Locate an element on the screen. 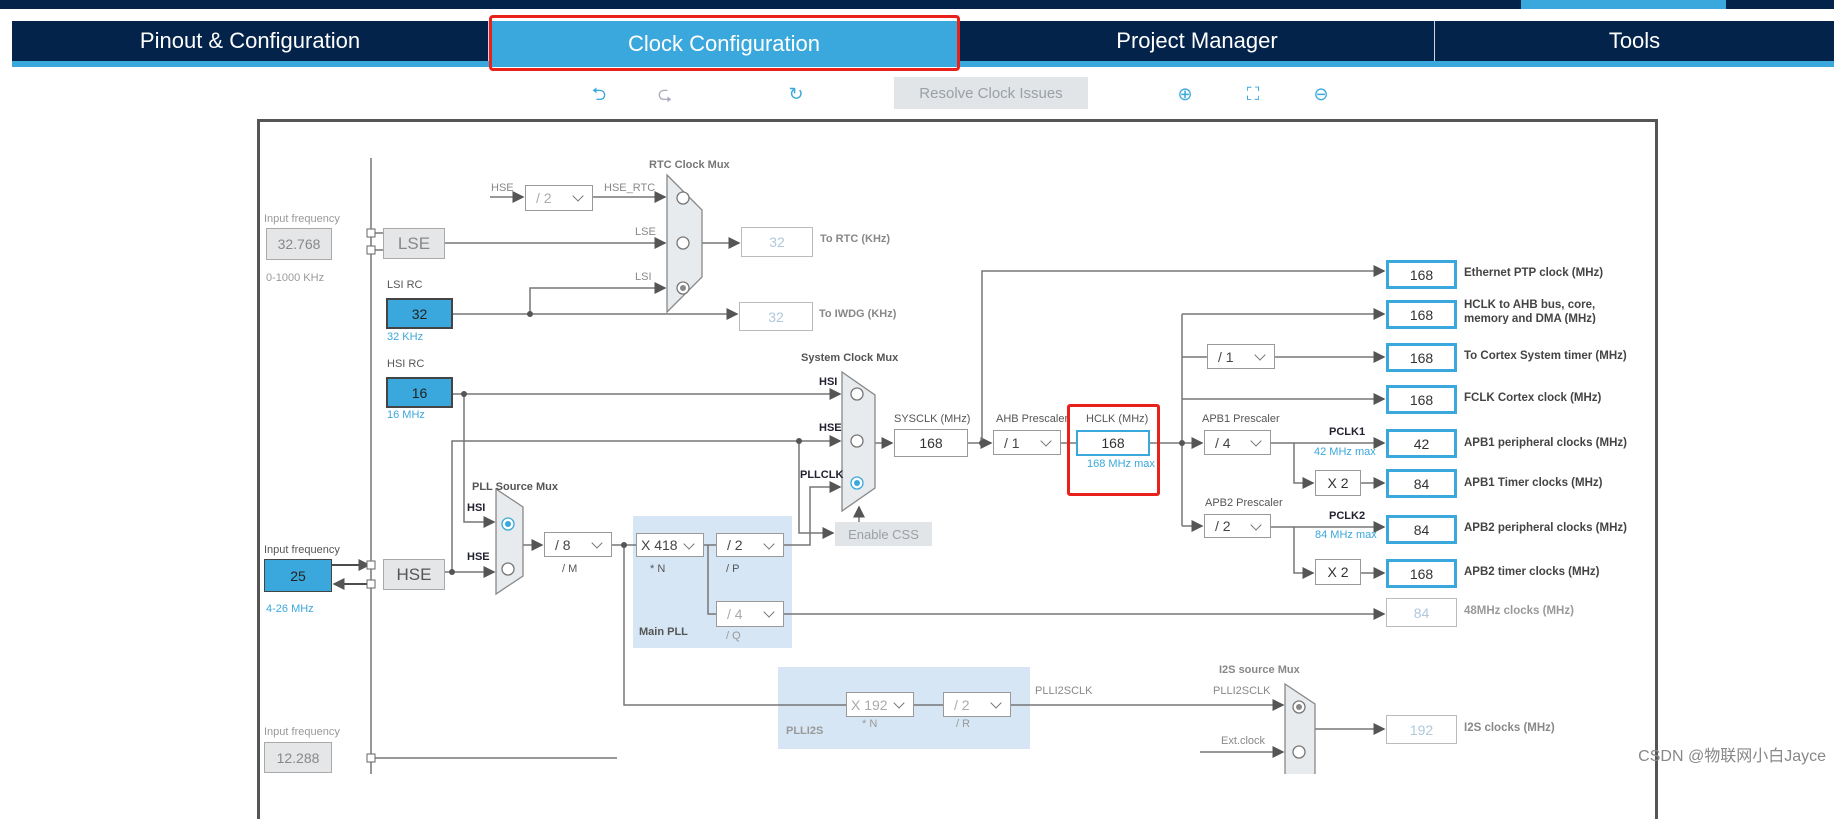  plli2s-r-value: / 2 is located at coordinates (962, 704).